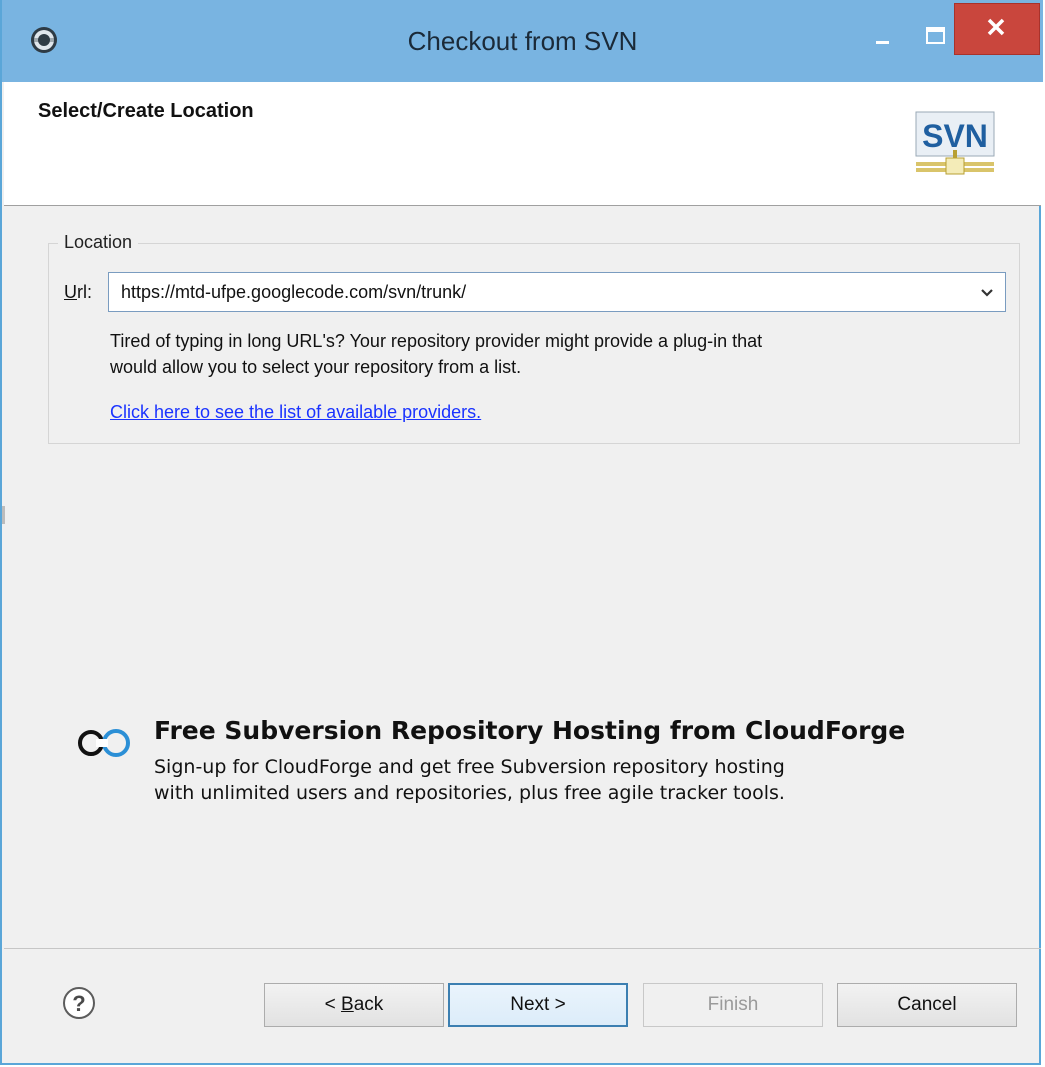 The height and width of the screenshot is (1067, 1045). I want to click on svn-logo-text: SVN, so click(955, 136).